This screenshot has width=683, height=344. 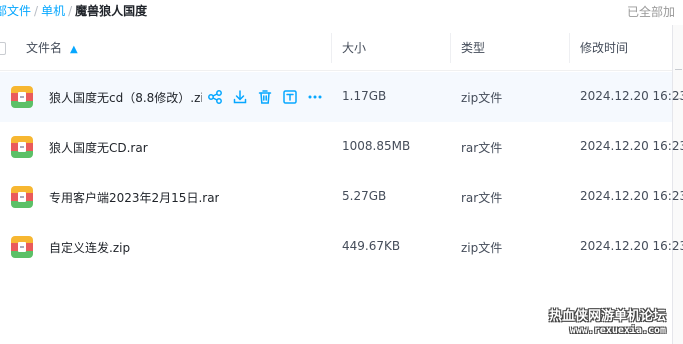 I want to click on panel-divider, so click(x=678, y=69).